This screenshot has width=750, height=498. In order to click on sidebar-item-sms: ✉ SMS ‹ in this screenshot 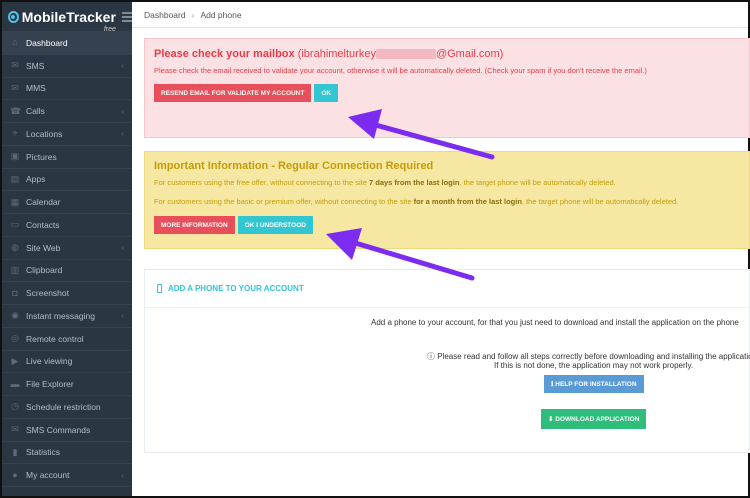, I will do `click(67, 66)`.